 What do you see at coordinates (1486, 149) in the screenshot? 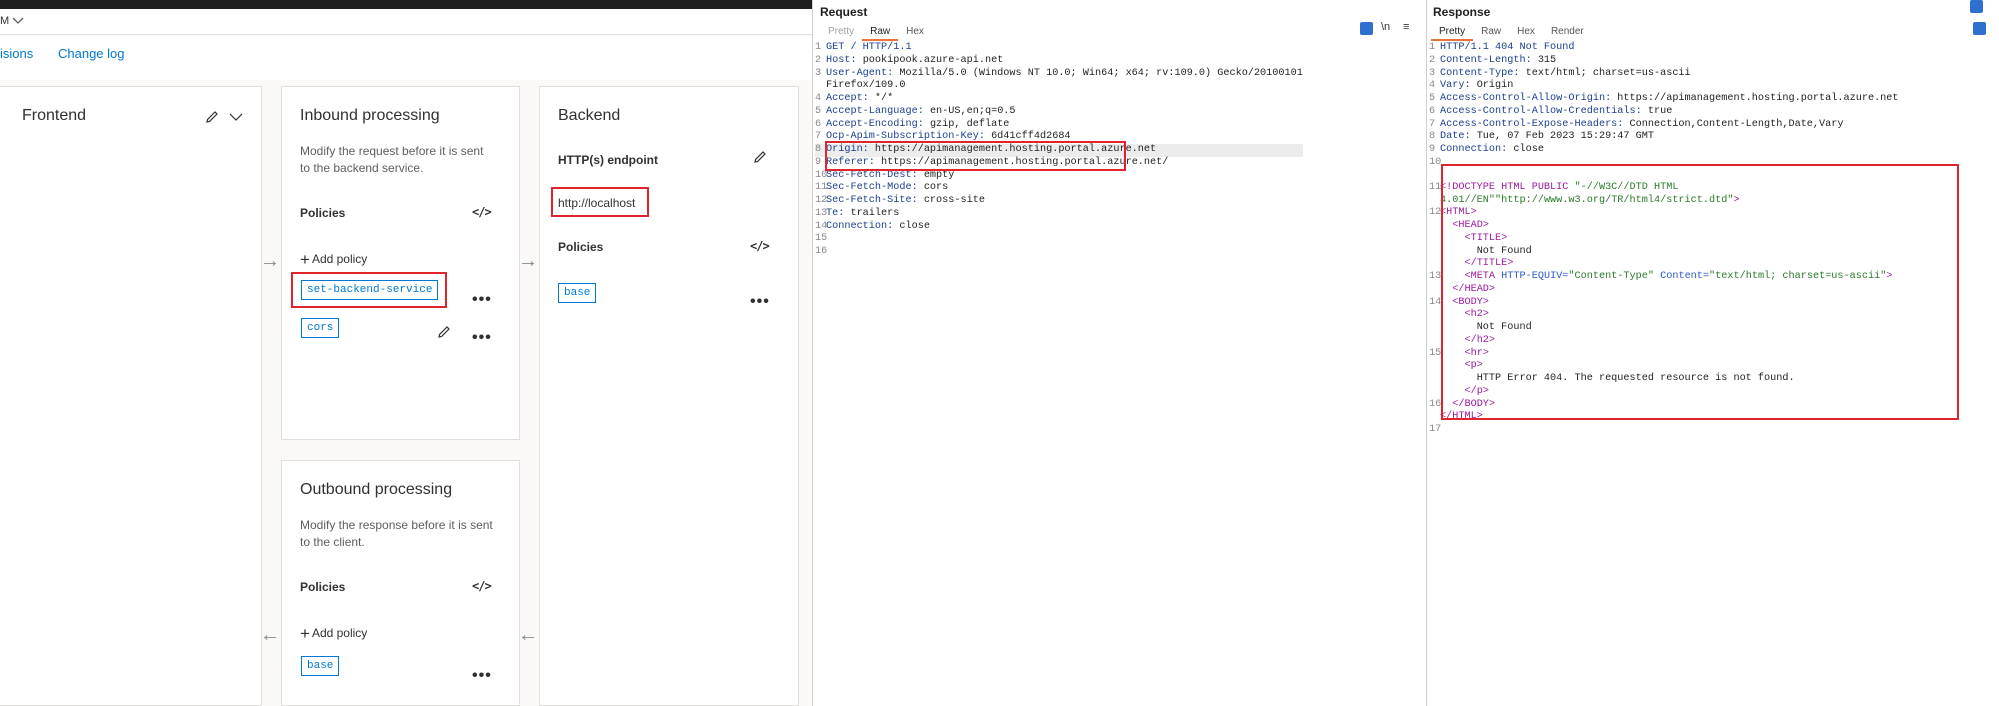
I see `code-line: 9 Connection: close` at bounding box center [1486, 149].